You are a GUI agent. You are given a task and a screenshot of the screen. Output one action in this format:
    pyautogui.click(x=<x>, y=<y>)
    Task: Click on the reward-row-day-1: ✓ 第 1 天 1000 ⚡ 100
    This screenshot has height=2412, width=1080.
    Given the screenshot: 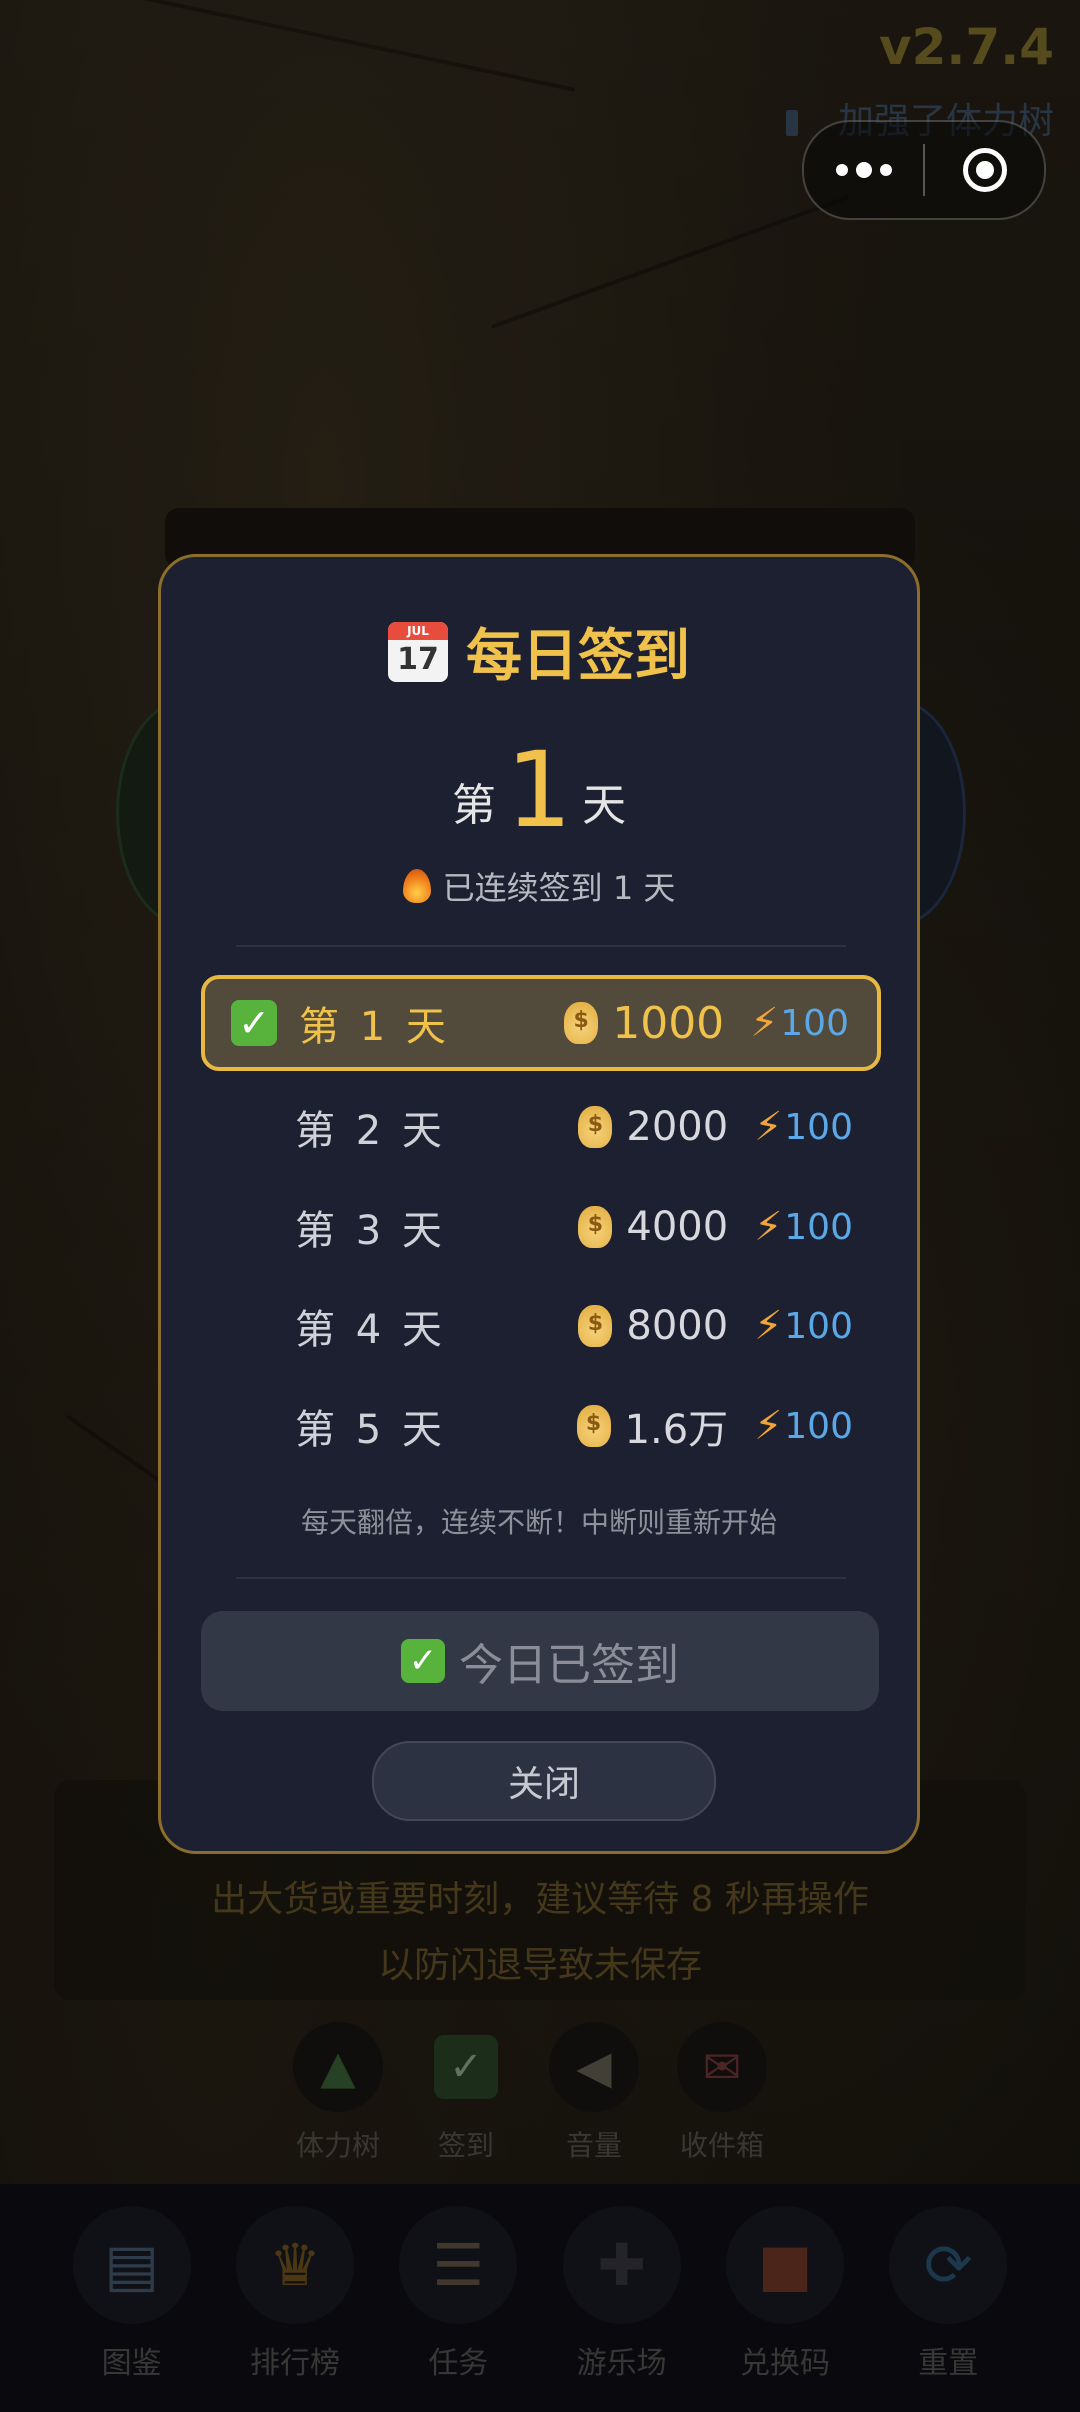 What is the action you would take?
    pyautogui.click(x=541, y=1023)
    